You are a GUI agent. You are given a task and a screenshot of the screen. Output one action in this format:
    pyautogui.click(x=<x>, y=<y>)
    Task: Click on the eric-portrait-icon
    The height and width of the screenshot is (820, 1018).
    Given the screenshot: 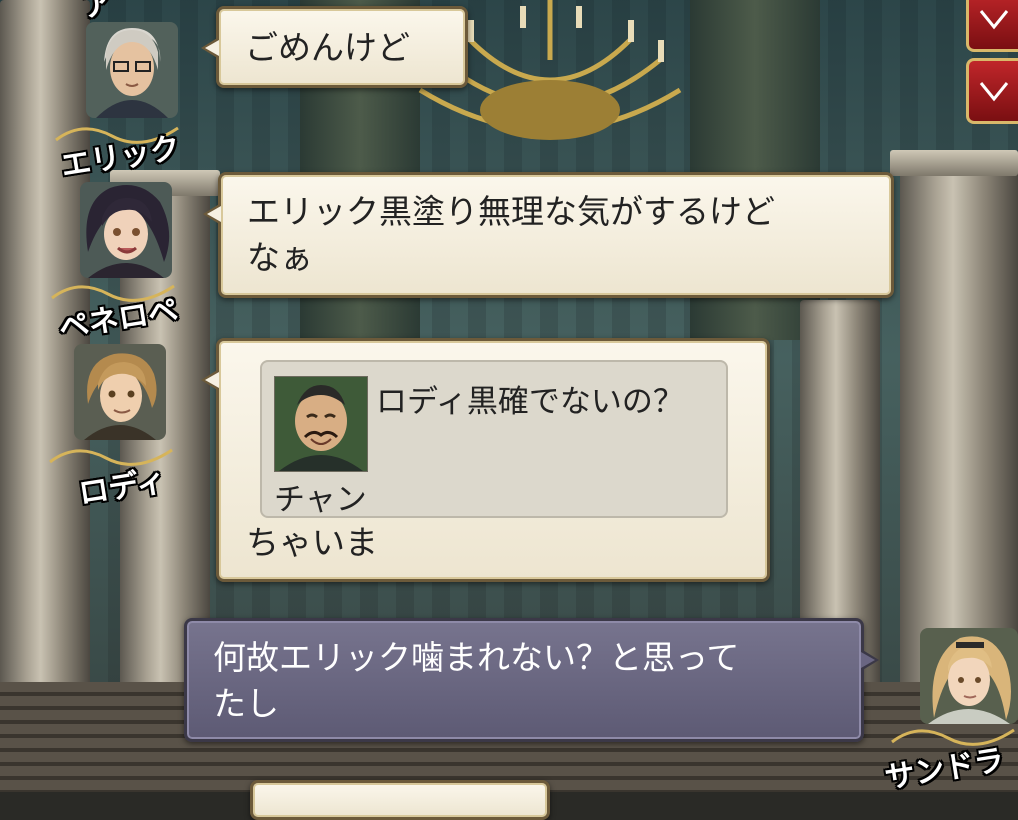 What is the action you would take?
    pyautogui.click(x=132, y=70)
    